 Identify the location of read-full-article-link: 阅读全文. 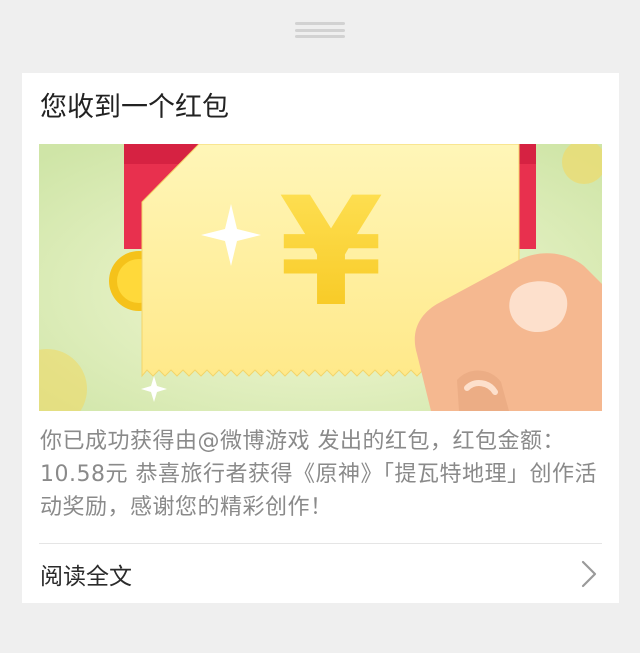
(320, 573).